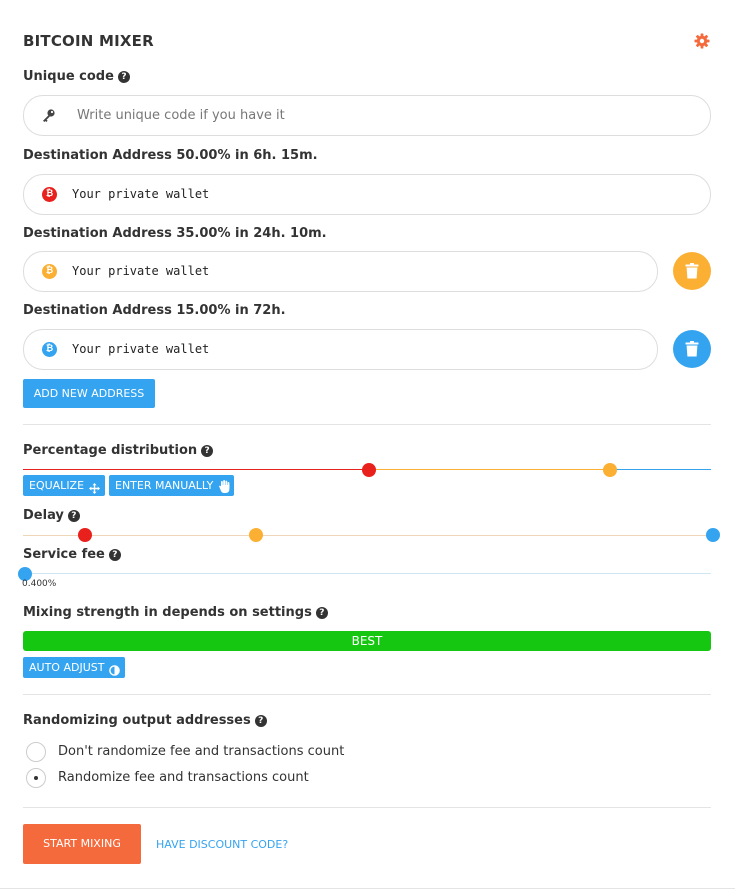  What do you see at coordinates (114, 672) in the screenshot?
I see `half-circle-icon` at bounding box center [114, 672].